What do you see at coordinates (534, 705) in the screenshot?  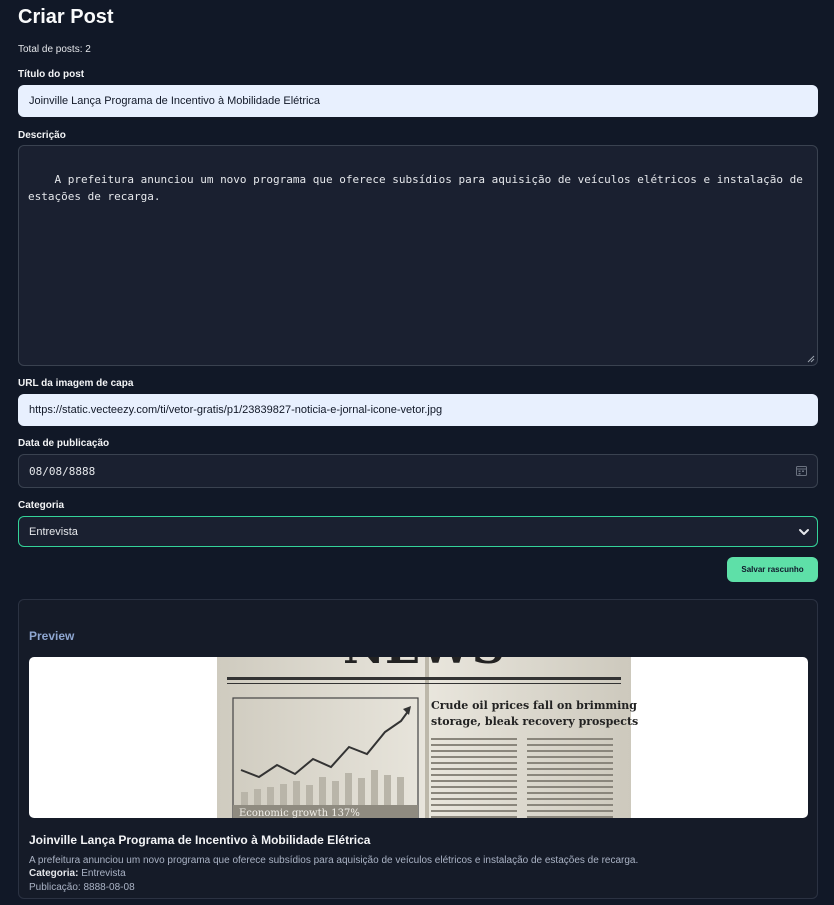 I see `headline-line-1: Crude oil prices fall on brimming` at bounding box center [534, 705].